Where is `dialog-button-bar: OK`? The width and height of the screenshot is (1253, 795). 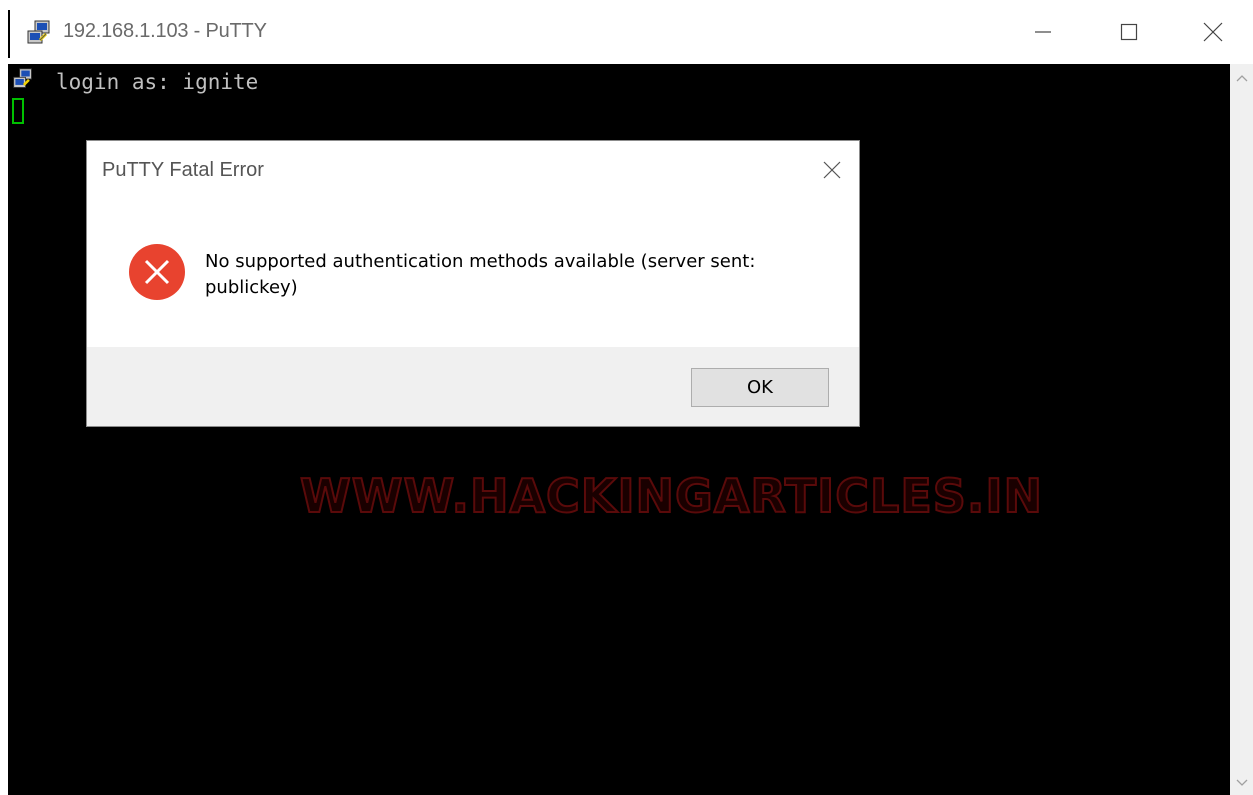 dialog-button-bar: OK is located at coordinates (473, 386).